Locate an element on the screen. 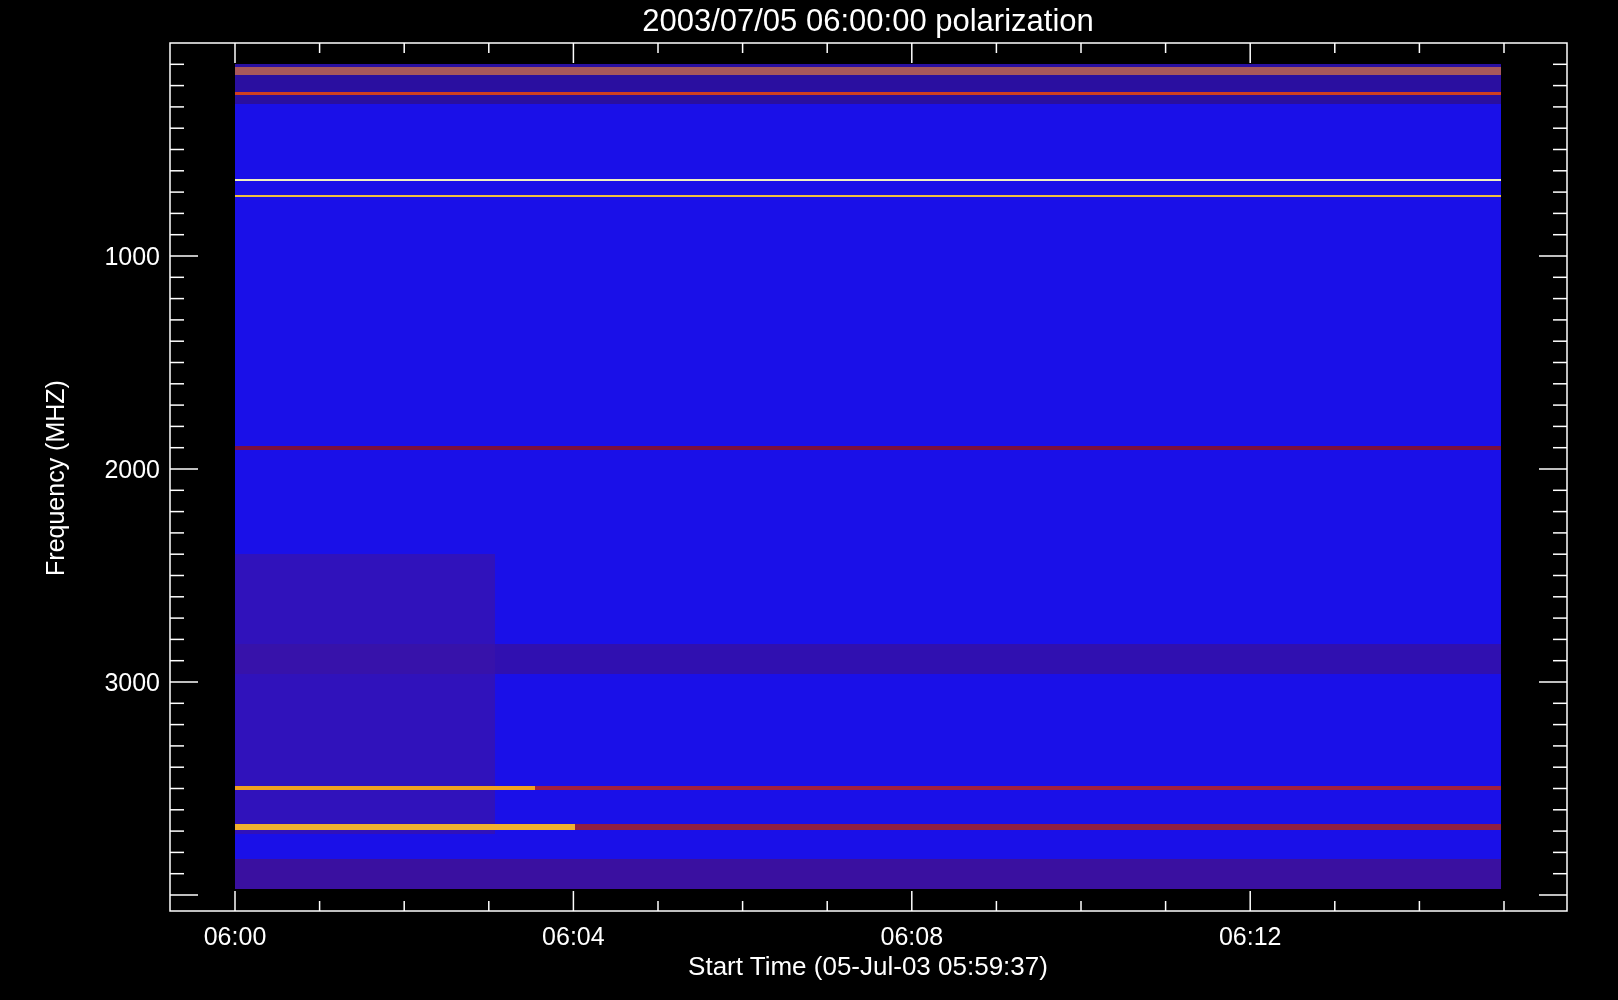  y-tick-label: 2000 is located at coordinates (132, 469).